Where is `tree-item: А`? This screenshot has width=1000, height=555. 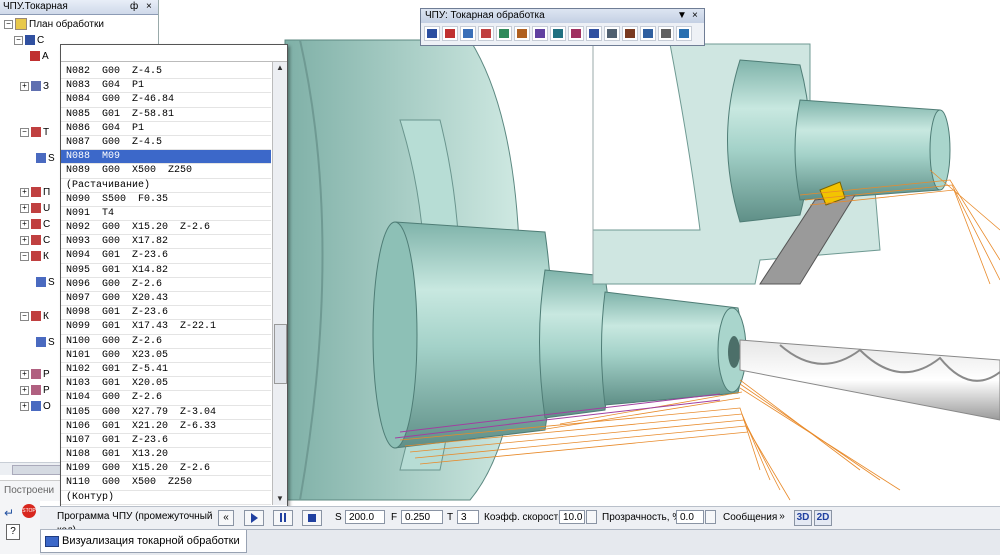
tree-item: А is located at coordinates (39, 57).